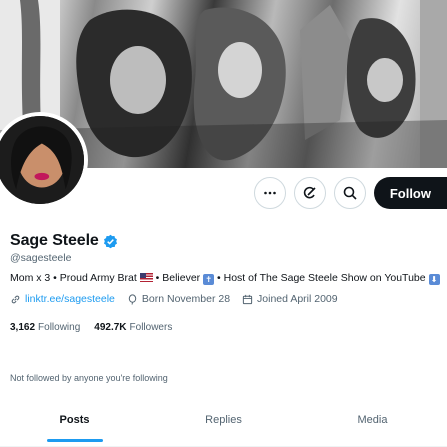 The image size is (447, 447). I want to click on profile-name-row: Sage Steele, so click(64, 241).